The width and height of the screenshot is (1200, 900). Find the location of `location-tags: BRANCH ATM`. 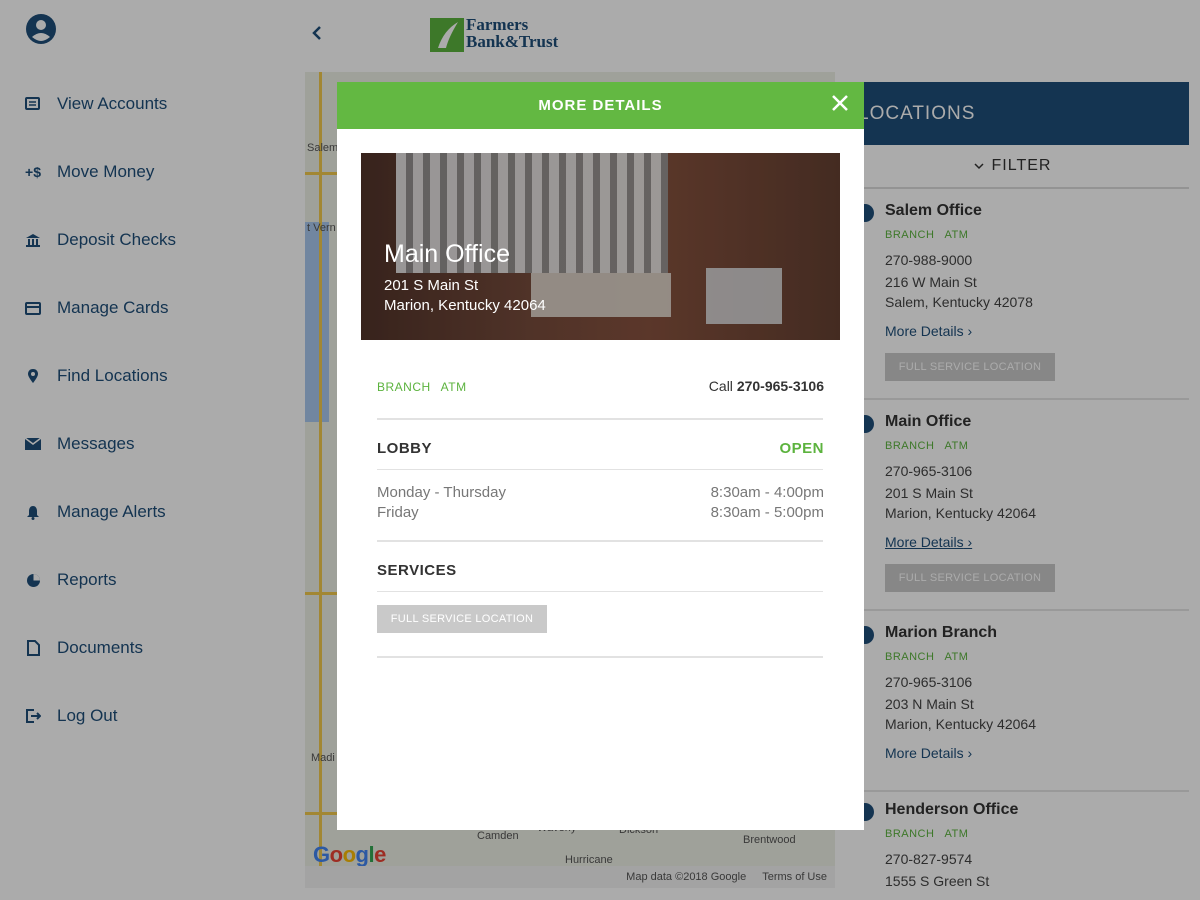

location-tags: BRANCH ATM is located at coordinates (427, 387).